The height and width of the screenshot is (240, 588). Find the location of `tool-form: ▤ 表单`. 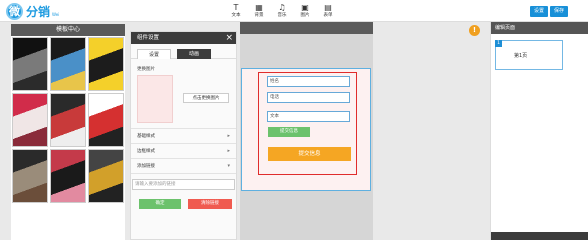

tool-form: ▤ 表单 is located at coordinates (328, 11).